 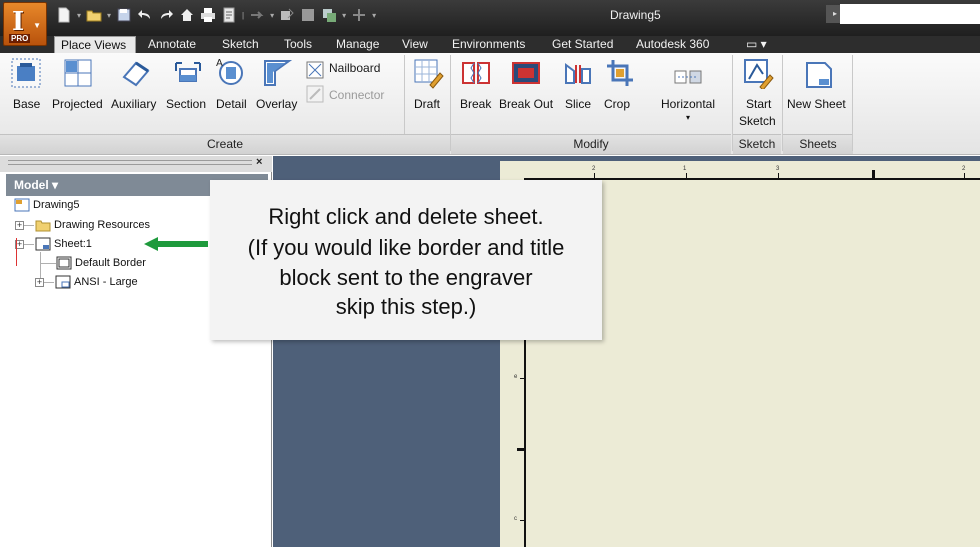 I want to click on start-sketch-label-line1: Start, so click(x=759, y=104).